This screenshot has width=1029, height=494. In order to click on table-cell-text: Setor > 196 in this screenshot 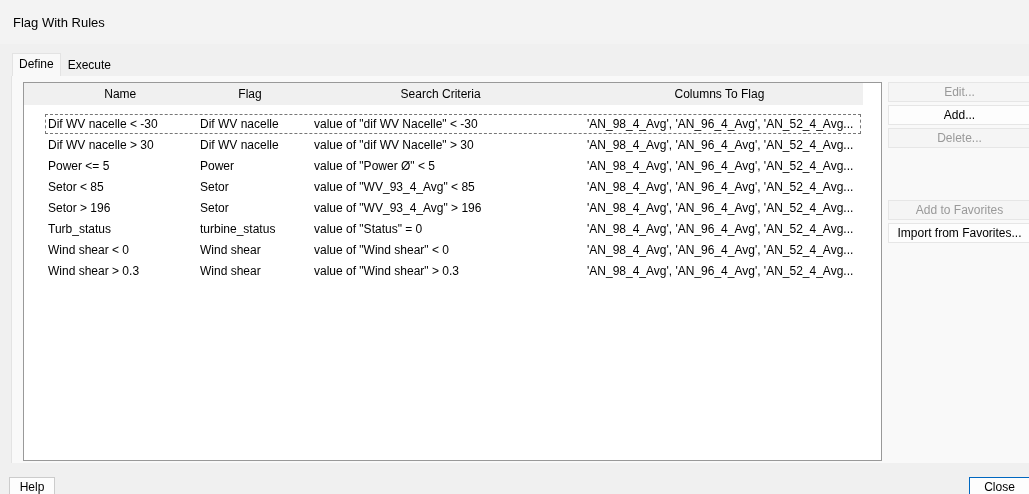, I will do `click(79, 208)`.